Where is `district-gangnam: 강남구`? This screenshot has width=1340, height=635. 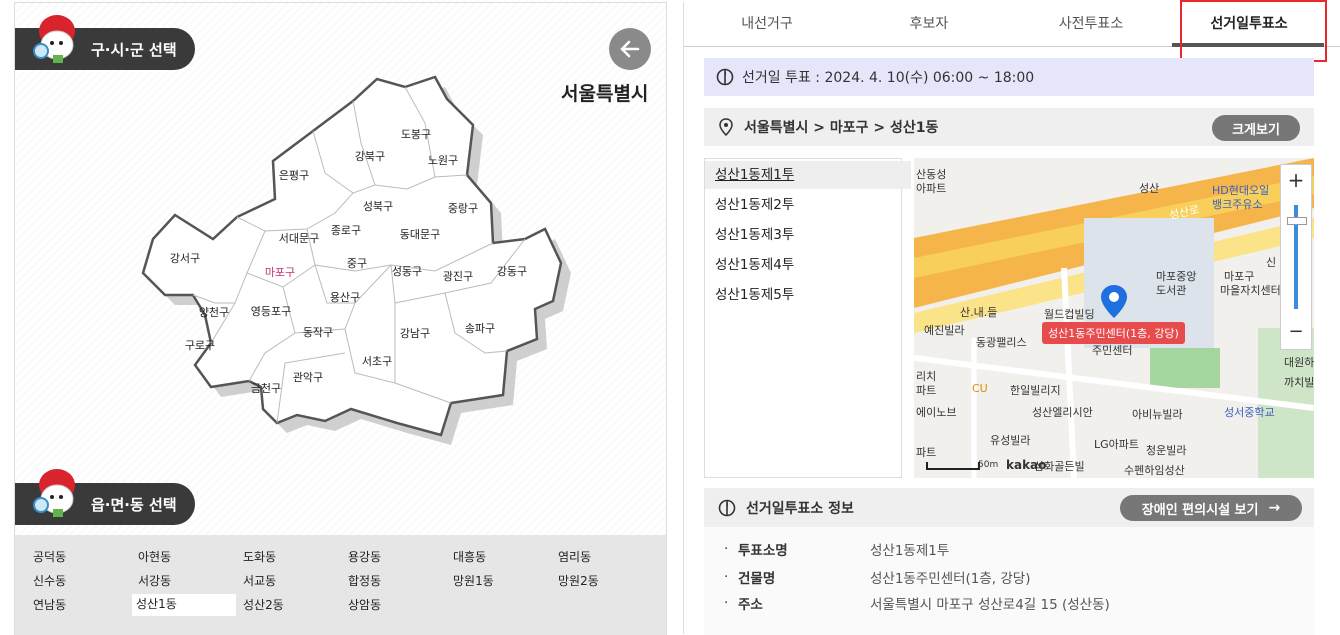
district-gangnam: 강남구 is located at coordinates (415, 333).